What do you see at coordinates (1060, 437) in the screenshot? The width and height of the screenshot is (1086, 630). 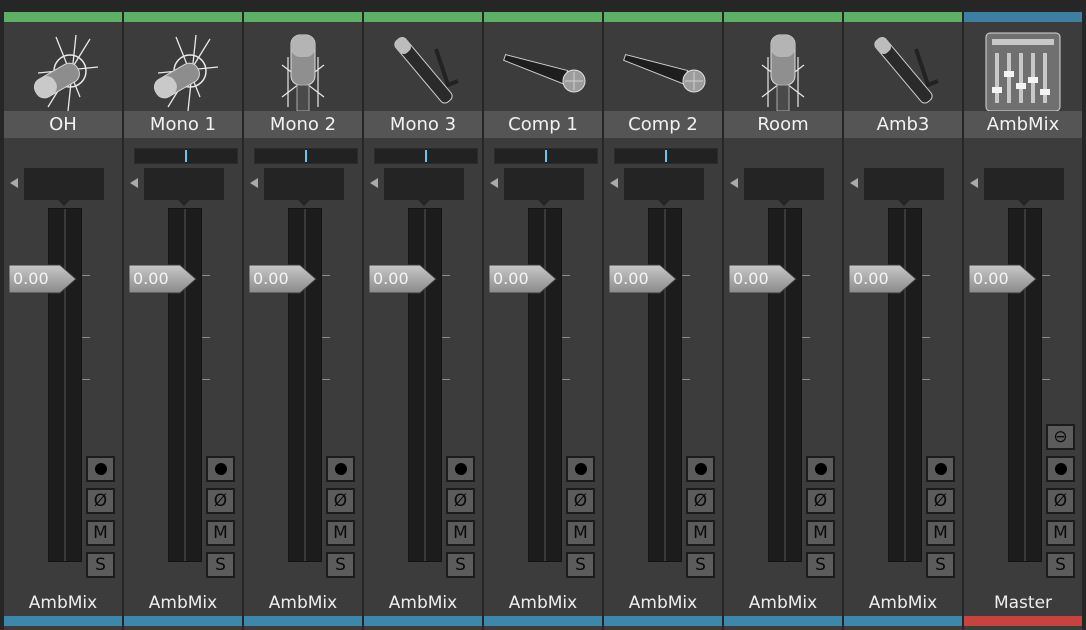 I see `stereo-link-button: ⊖` at bounding box center [1060, 437].